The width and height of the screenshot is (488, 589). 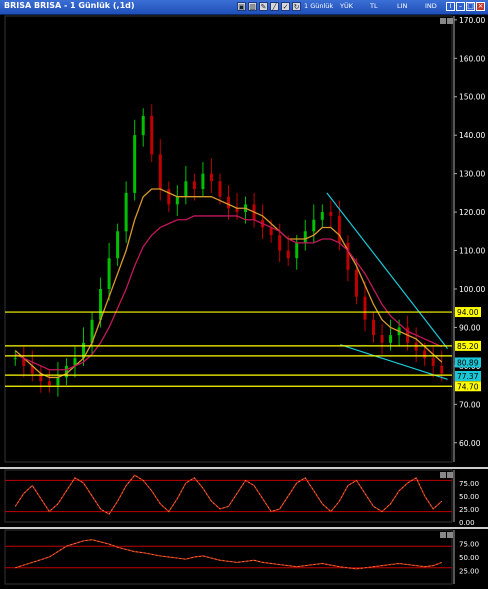 What do you see at coordinates (469, 484) in the screenshot?
I see `stochastic-panel-tick-label: 75.00` at bounding box center [469, 484].